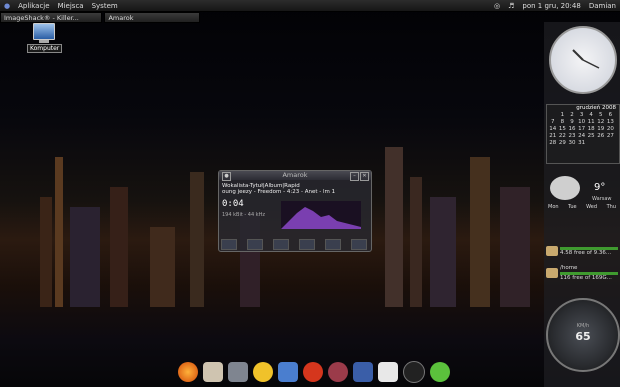  Describe the element at coordinates (600, 187) in the screenshot. I see `weather-temp: 9°` at that location.